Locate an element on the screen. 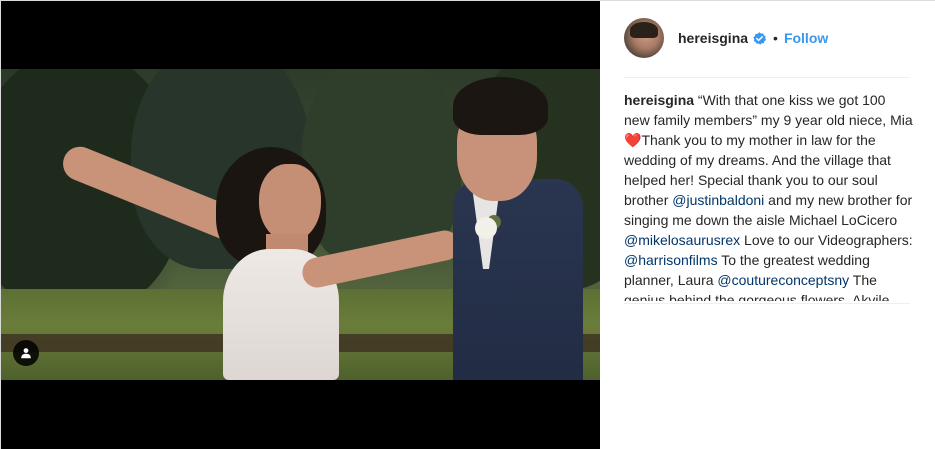  profile-avatar-icon is located at coordinates (644, 38).